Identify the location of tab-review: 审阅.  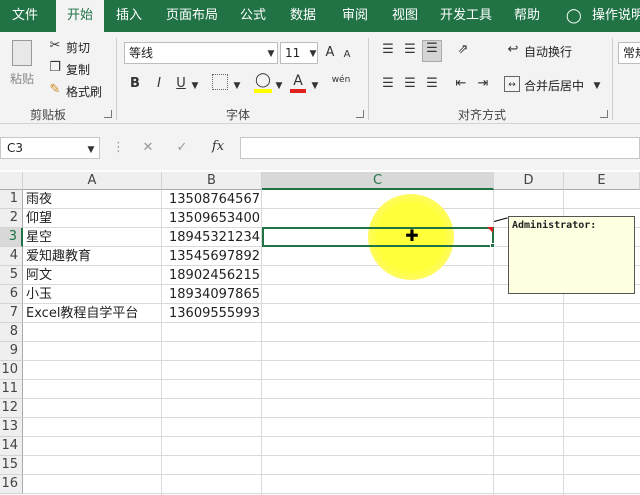
(355, 16).